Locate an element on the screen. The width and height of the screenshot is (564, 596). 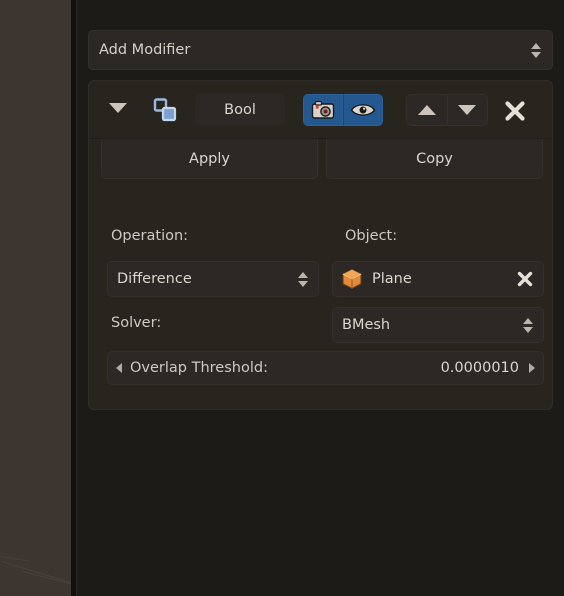
solver-value: BMesh is located at coordinates (366, 325).